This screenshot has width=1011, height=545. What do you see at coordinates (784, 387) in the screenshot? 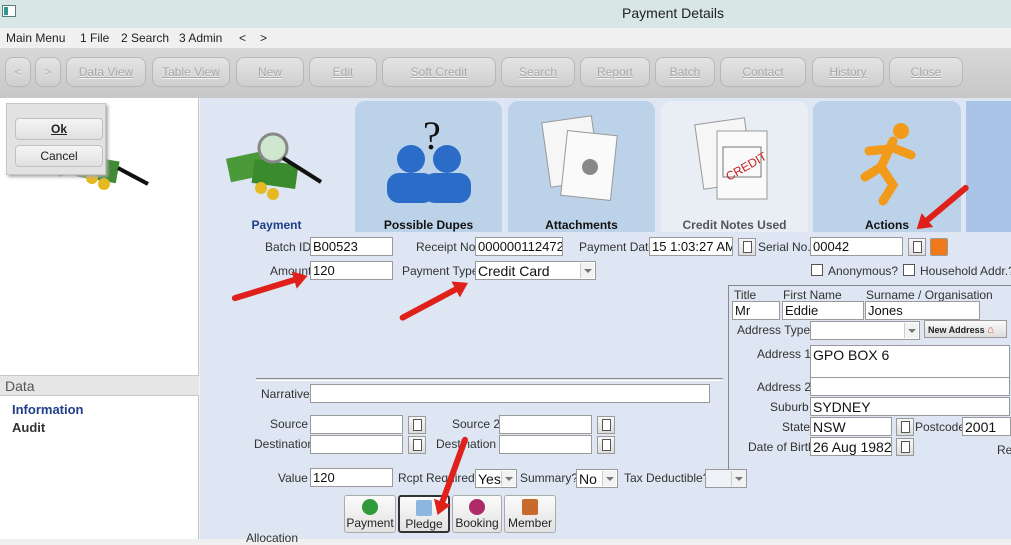
I see `address2-label: Address 2` at bounding box center [784, 387].